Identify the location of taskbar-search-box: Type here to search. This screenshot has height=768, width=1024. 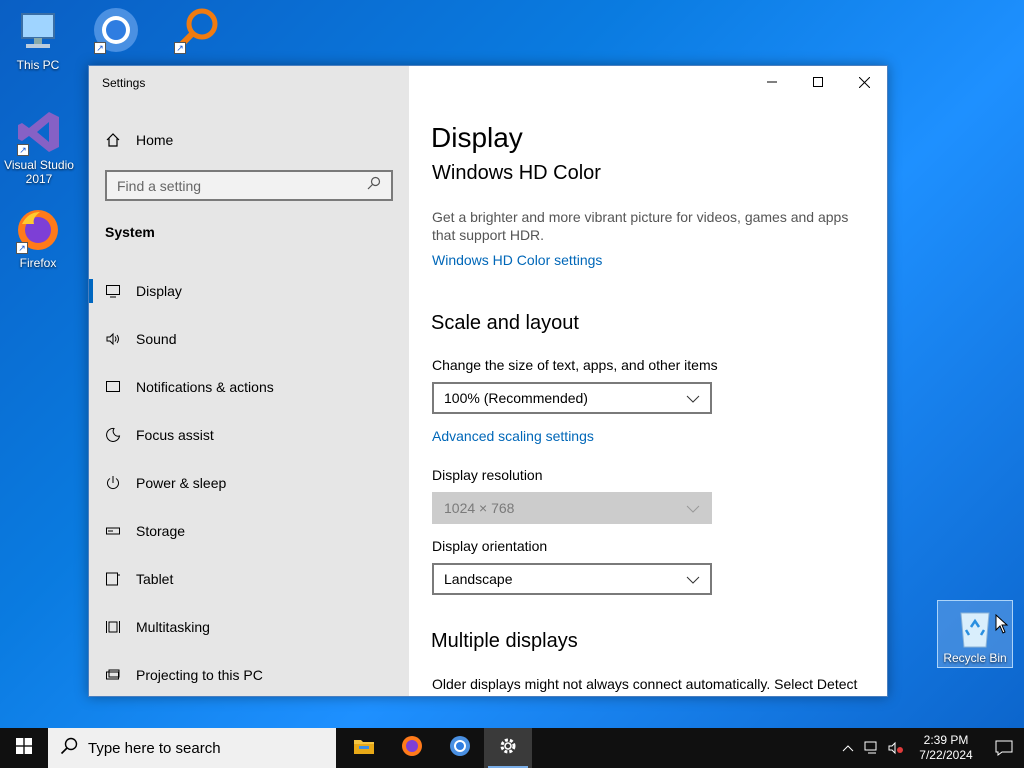
(192, 748).